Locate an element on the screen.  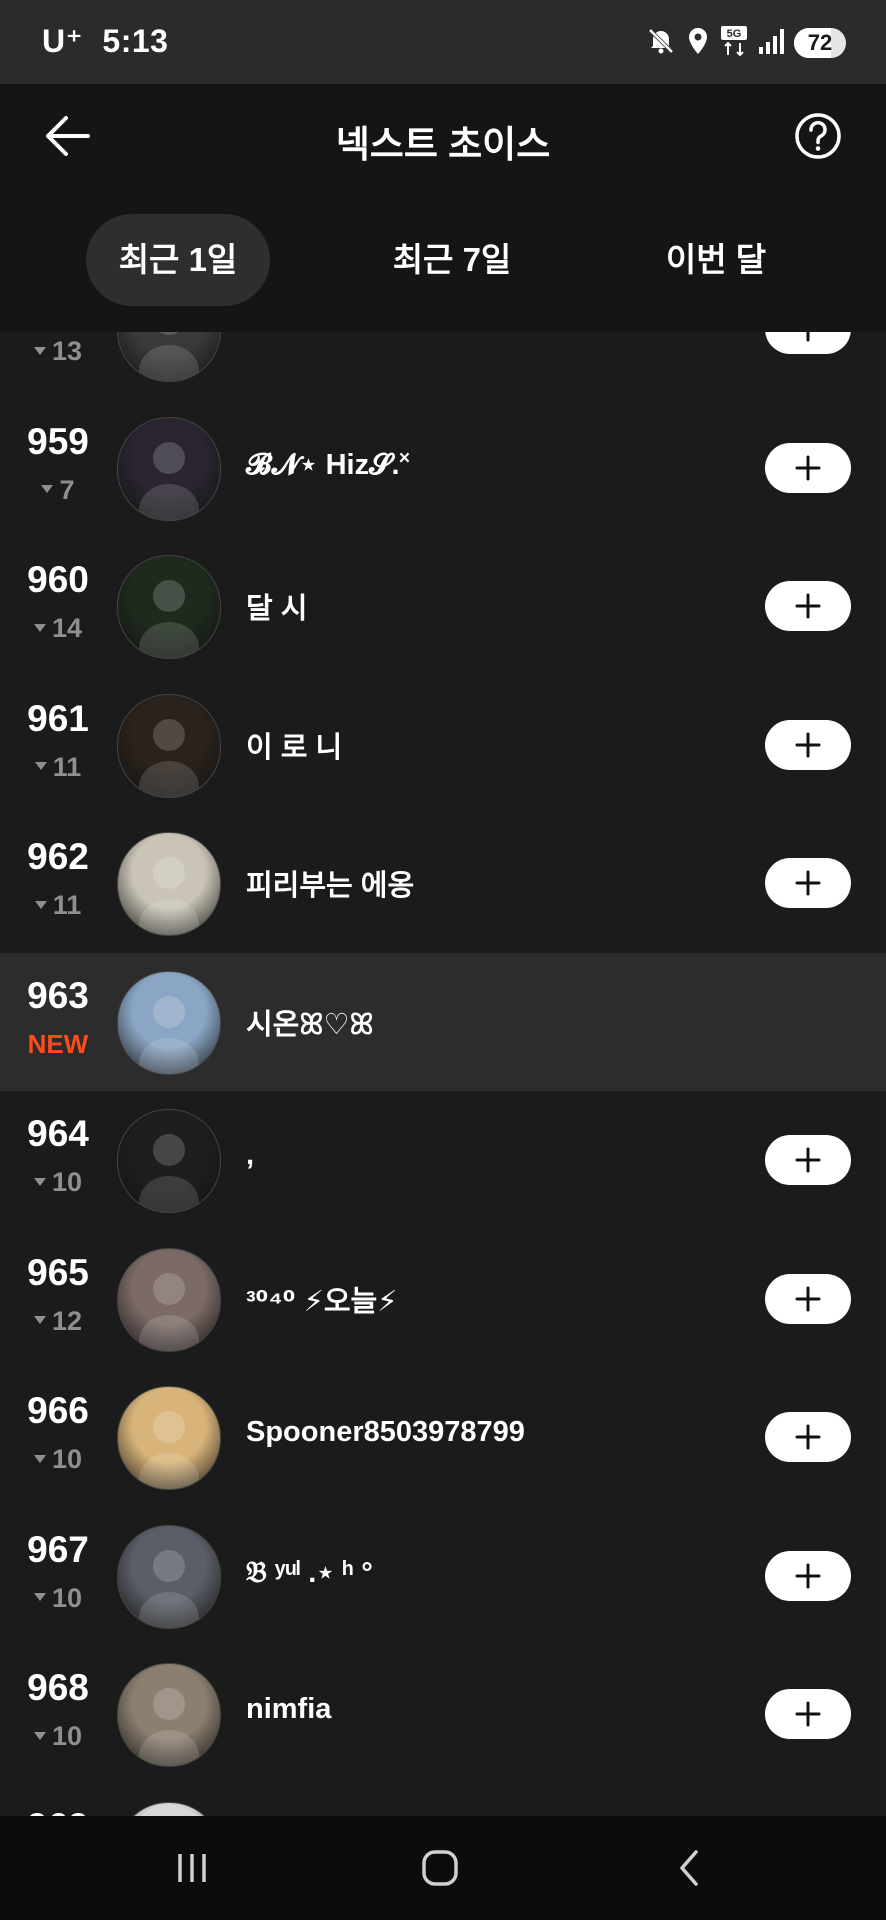
rank-number: 966 is located at coordinates (58, 1410).